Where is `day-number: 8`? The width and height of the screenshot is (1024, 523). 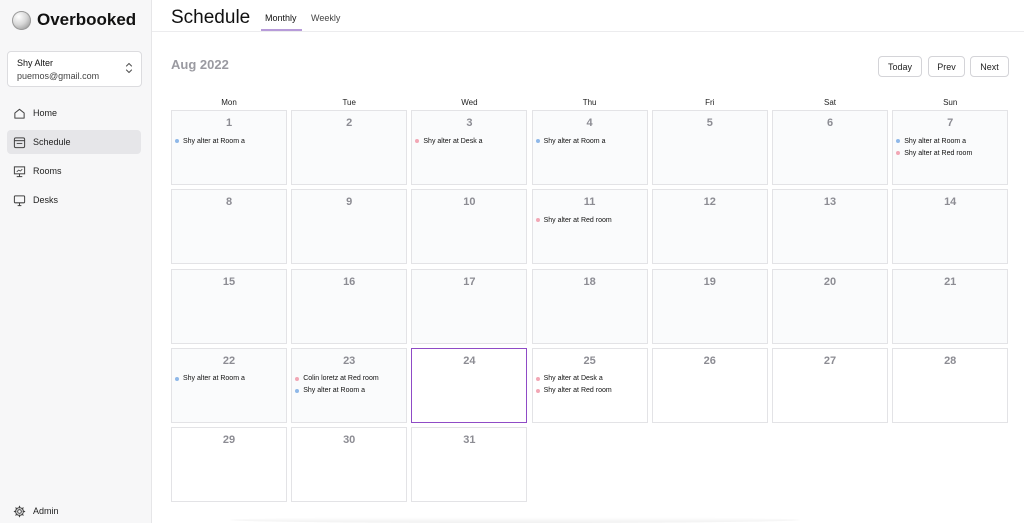 day-number: 8 is located at coordinates (229, 202).